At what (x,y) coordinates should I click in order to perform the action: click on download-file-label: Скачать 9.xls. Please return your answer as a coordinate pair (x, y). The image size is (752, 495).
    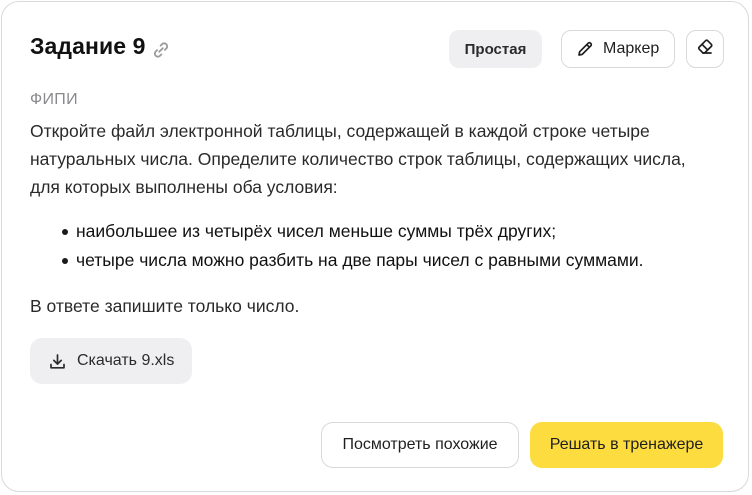
    Looking at the image, I should click on (126, 360).